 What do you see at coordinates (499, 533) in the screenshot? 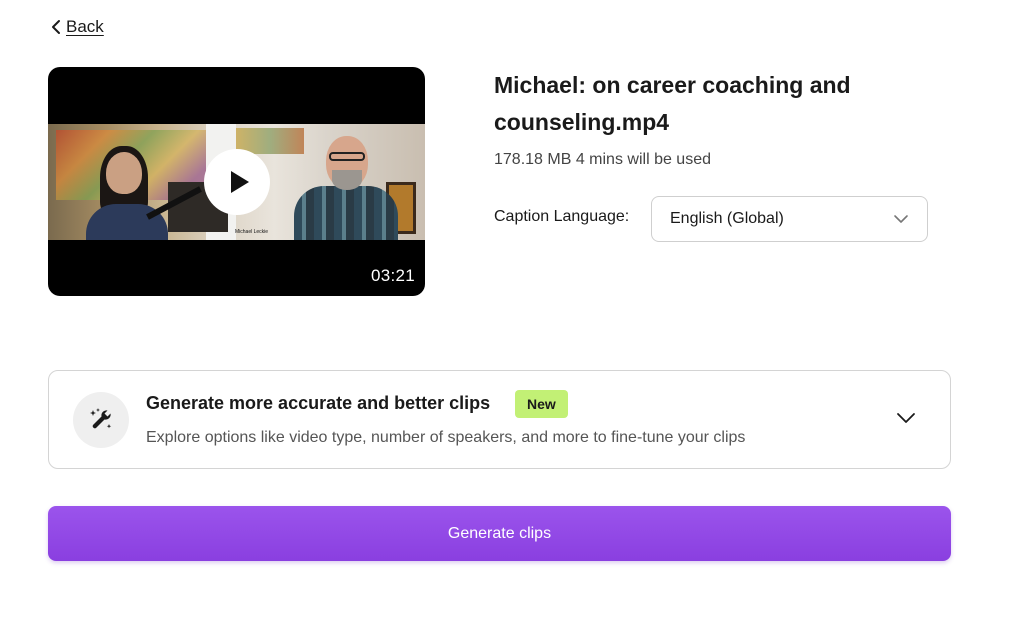
I see `generate-clips-button: Generate clips` at bounding box center [499, 533].